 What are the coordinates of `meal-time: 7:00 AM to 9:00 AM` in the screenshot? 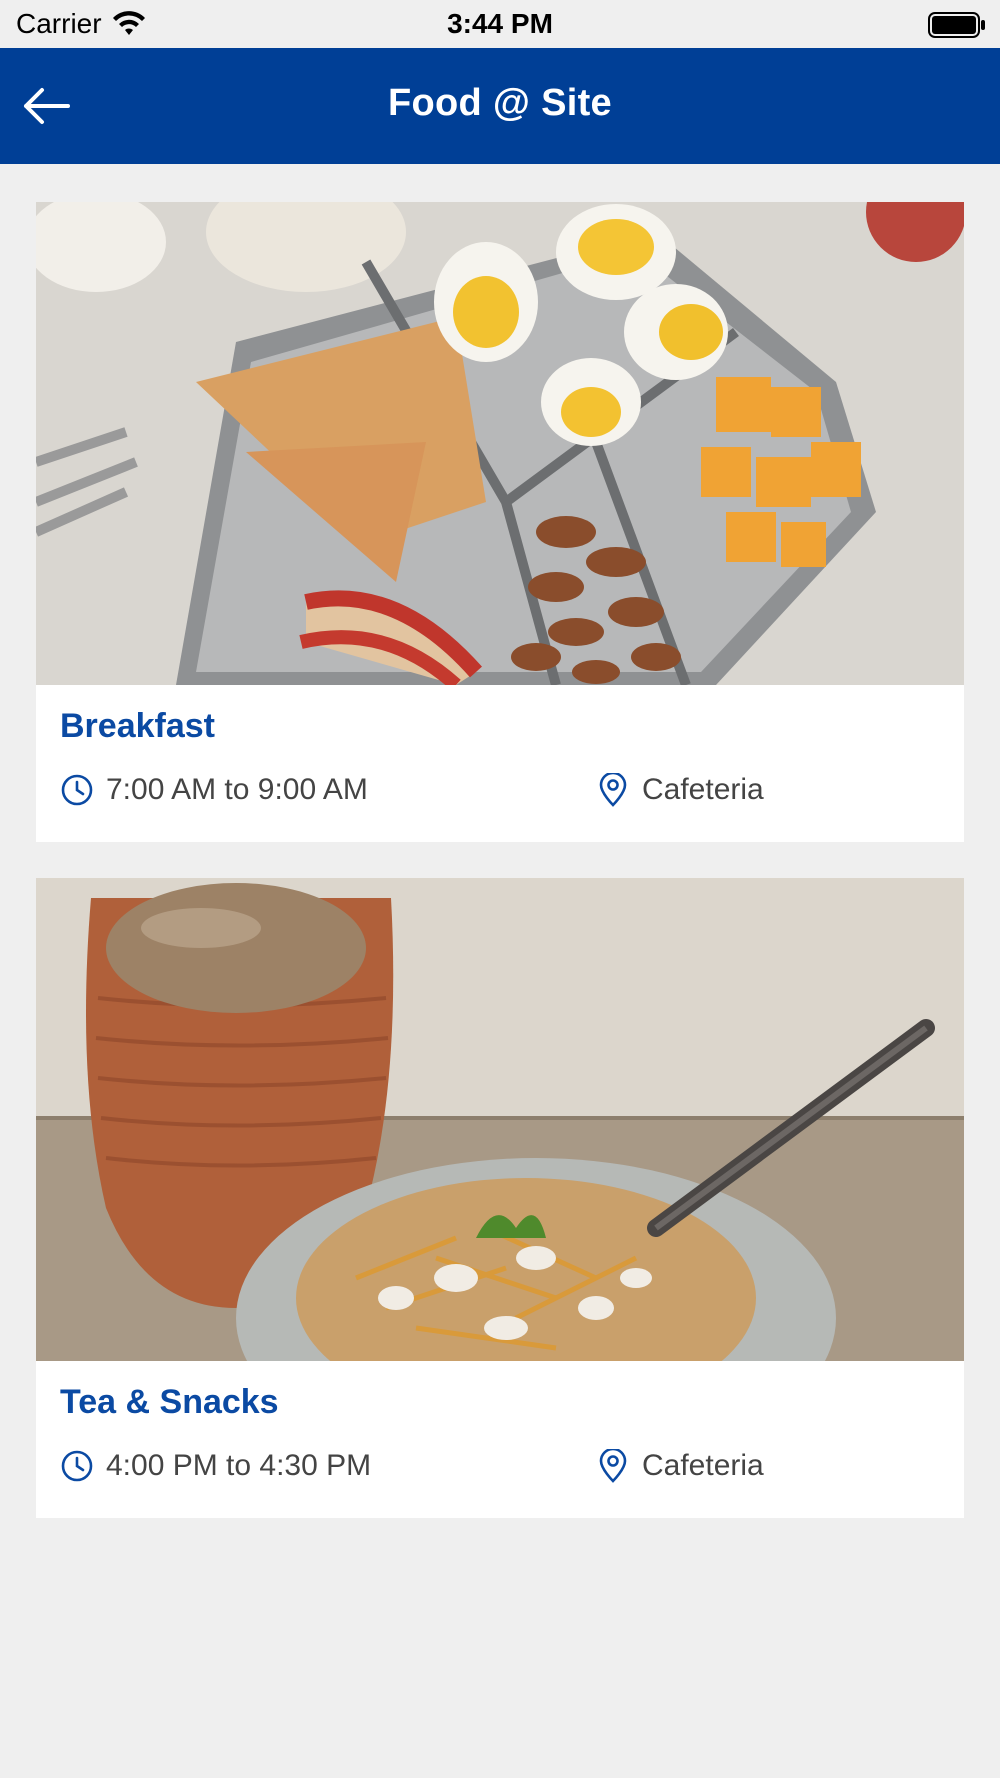 It's located at (237, 789).